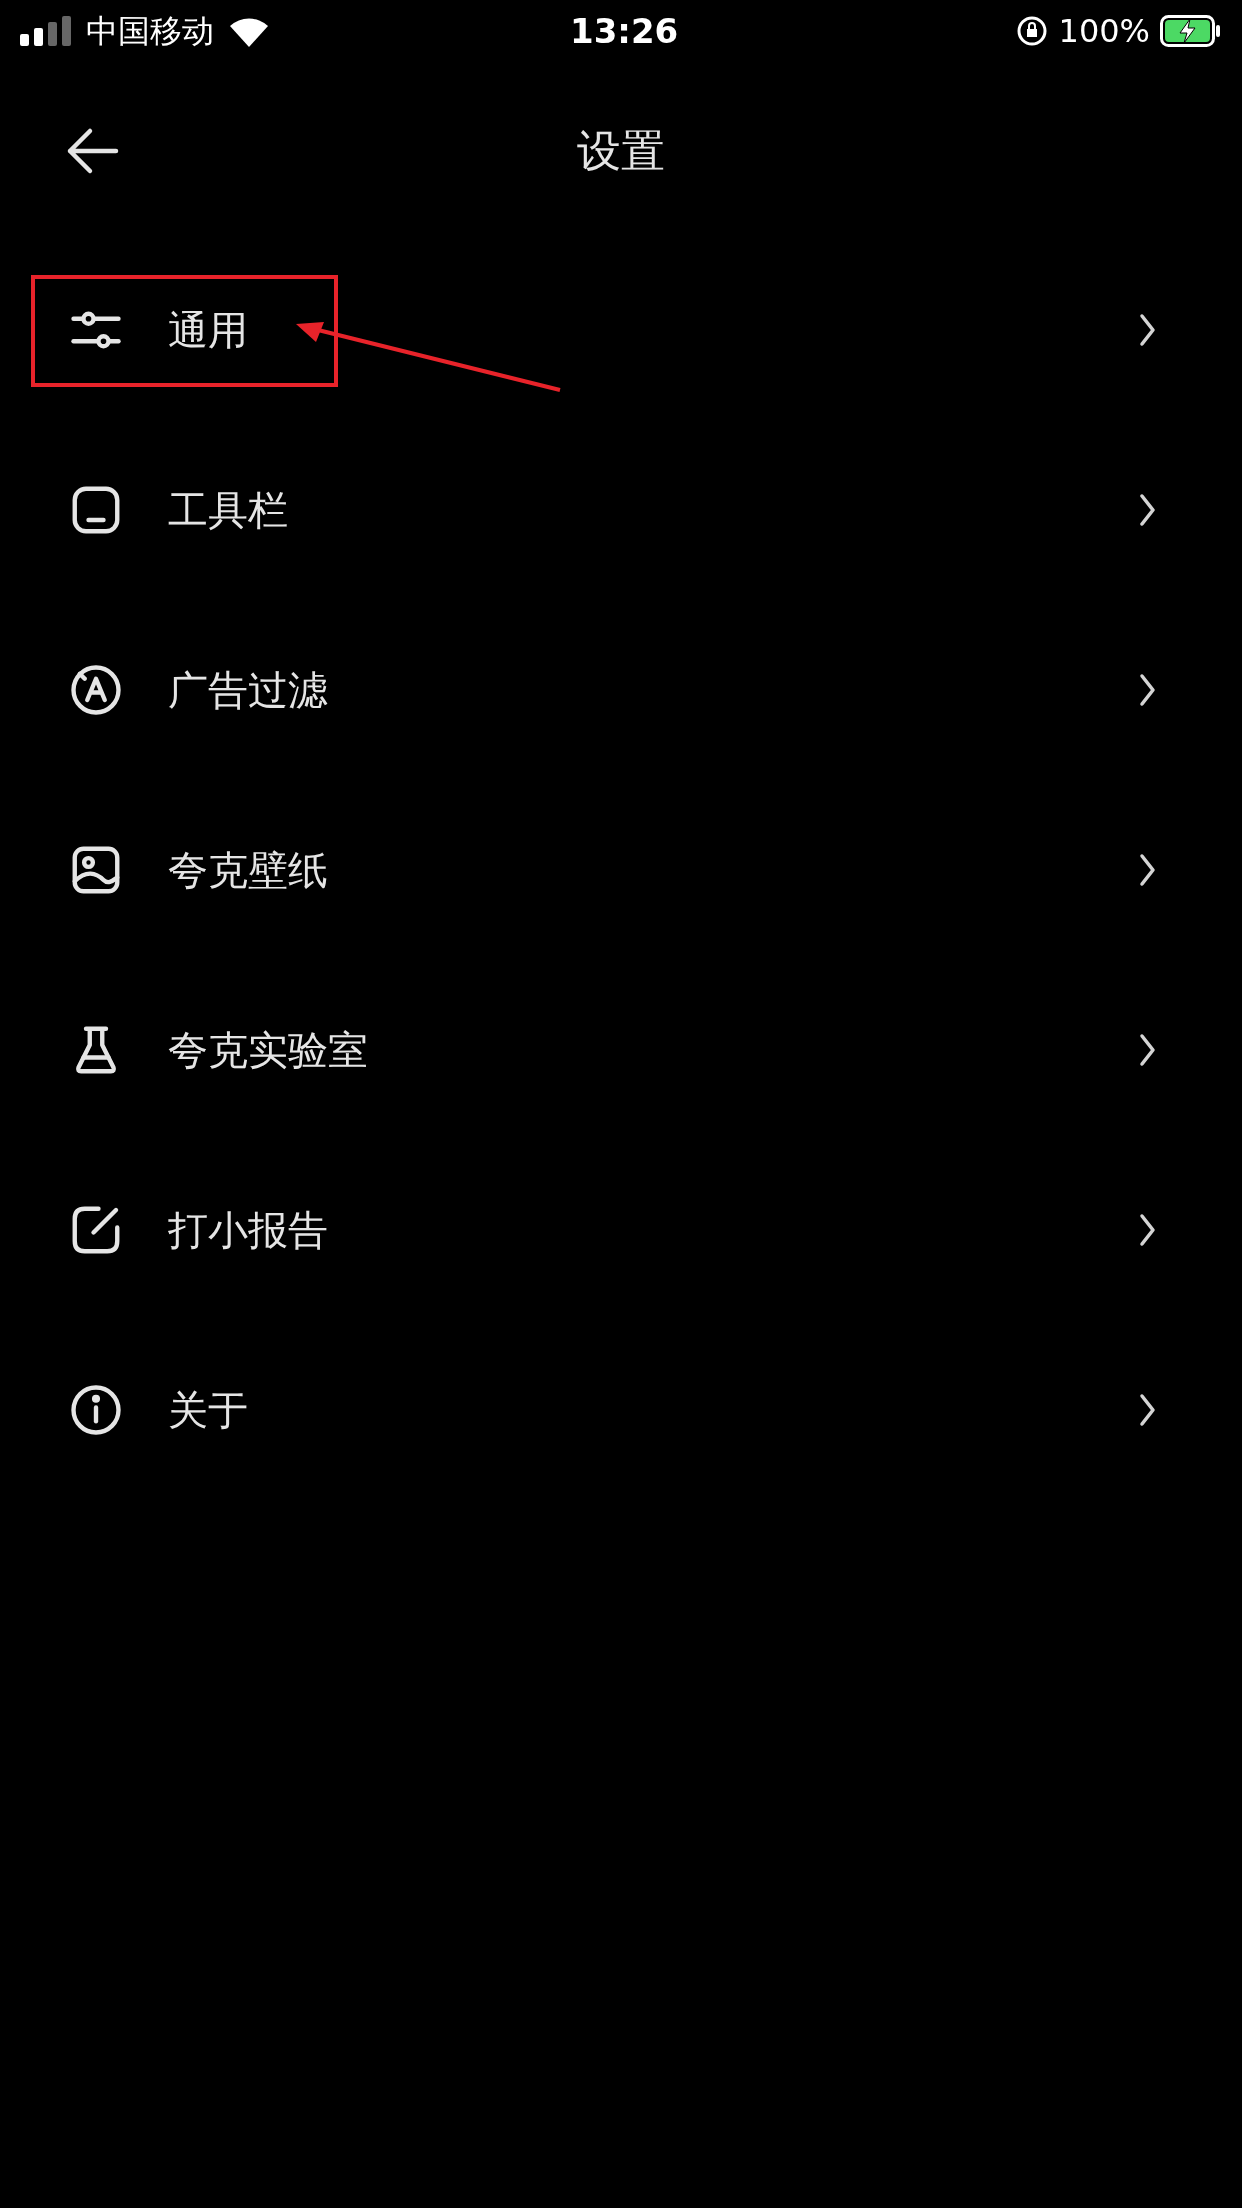 The height and width of the screenshot is (2208, 1242). I want to click on settings-item: 通用, so click(621, 330).